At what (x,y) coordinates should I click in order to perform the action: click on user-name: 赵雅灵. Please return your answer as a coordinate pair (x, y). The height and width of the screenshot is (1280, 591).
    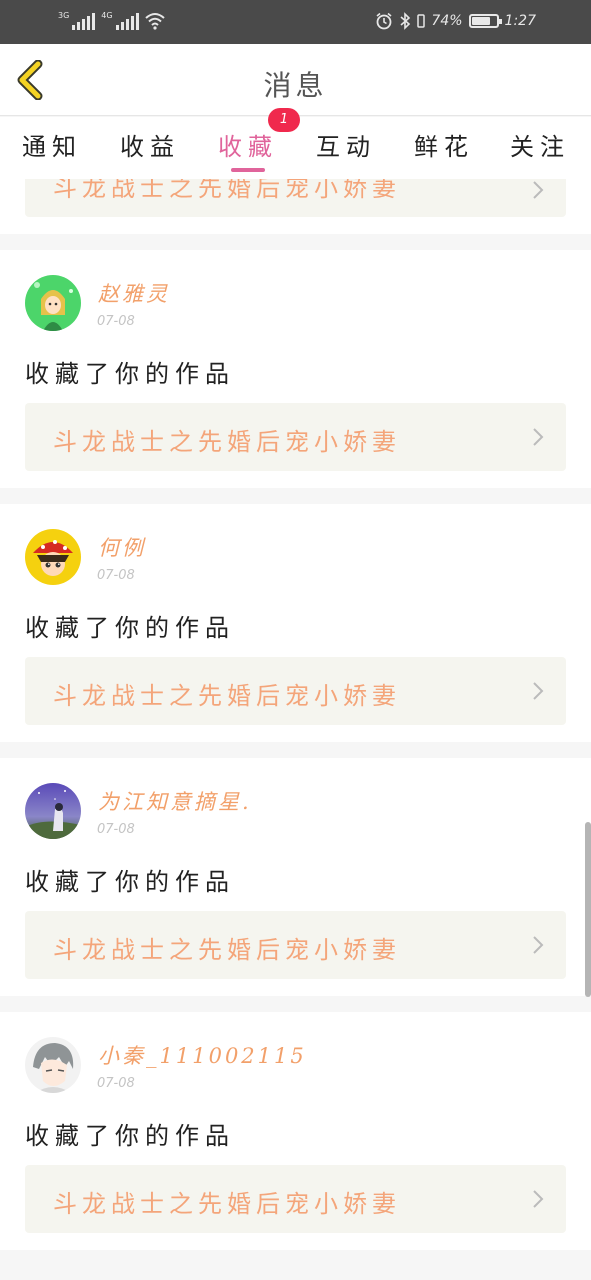
    Looking at the image, I should click on (134, 293).